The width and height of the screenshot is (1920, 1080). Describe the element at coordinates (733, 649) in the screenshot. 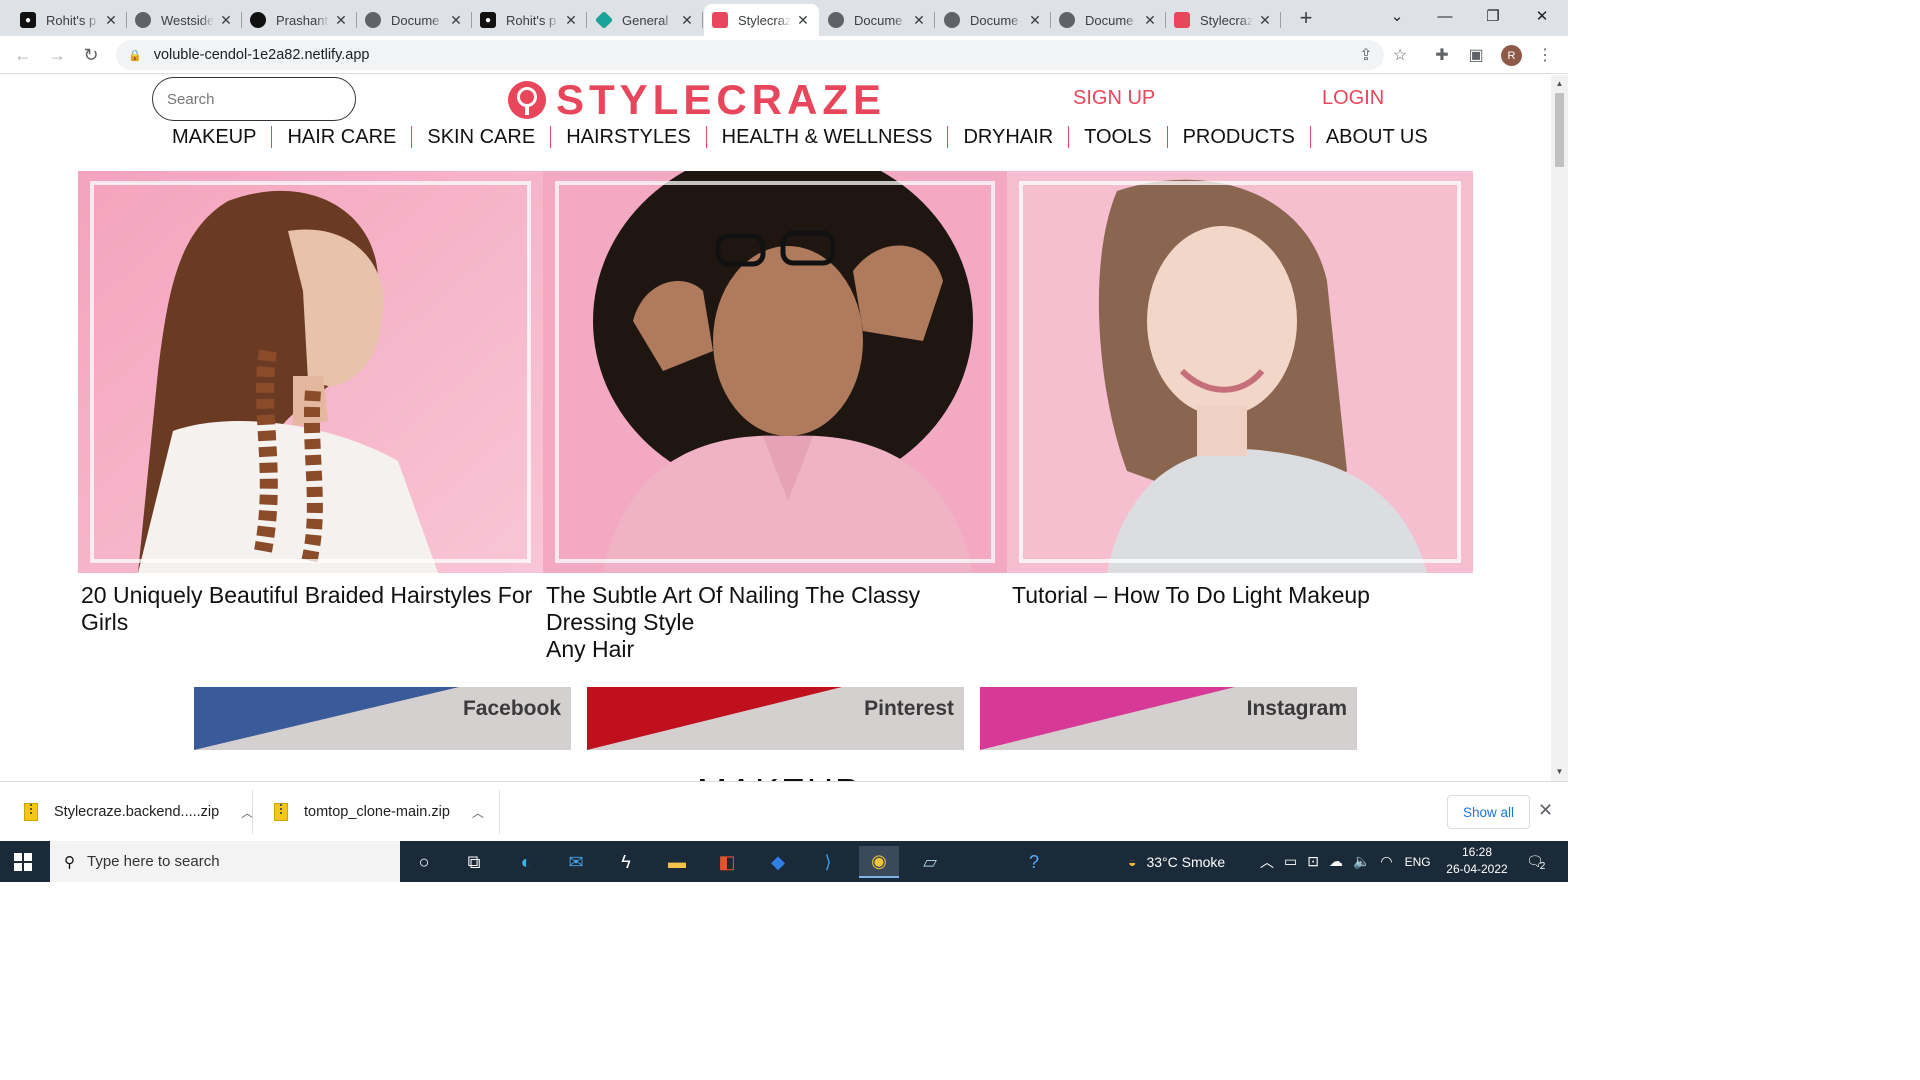

I see `caption-line: Any Hair` at that location.